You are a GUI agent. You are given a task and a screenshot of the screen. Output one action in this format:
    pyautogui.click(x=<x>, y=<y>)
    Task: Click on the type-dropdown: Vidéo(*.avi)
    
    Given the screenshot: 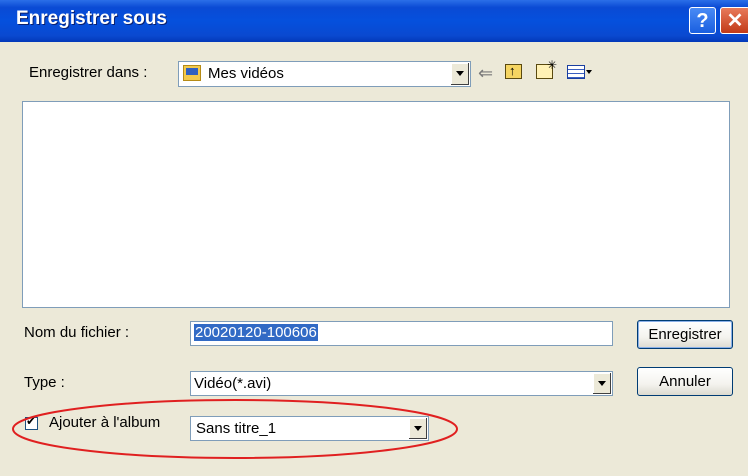 What is the action you would take?
    pyautogui.click(x=401, y=383)
    